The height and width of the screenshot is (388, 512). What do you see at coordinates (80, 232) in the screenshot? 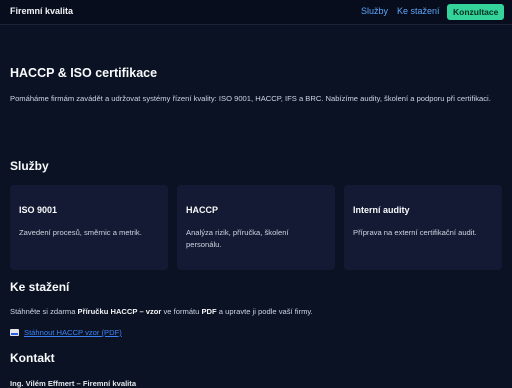
I see `service-card-text: Zavedení procesů, směrnic a metrik.` at bounding box center [80, 232].